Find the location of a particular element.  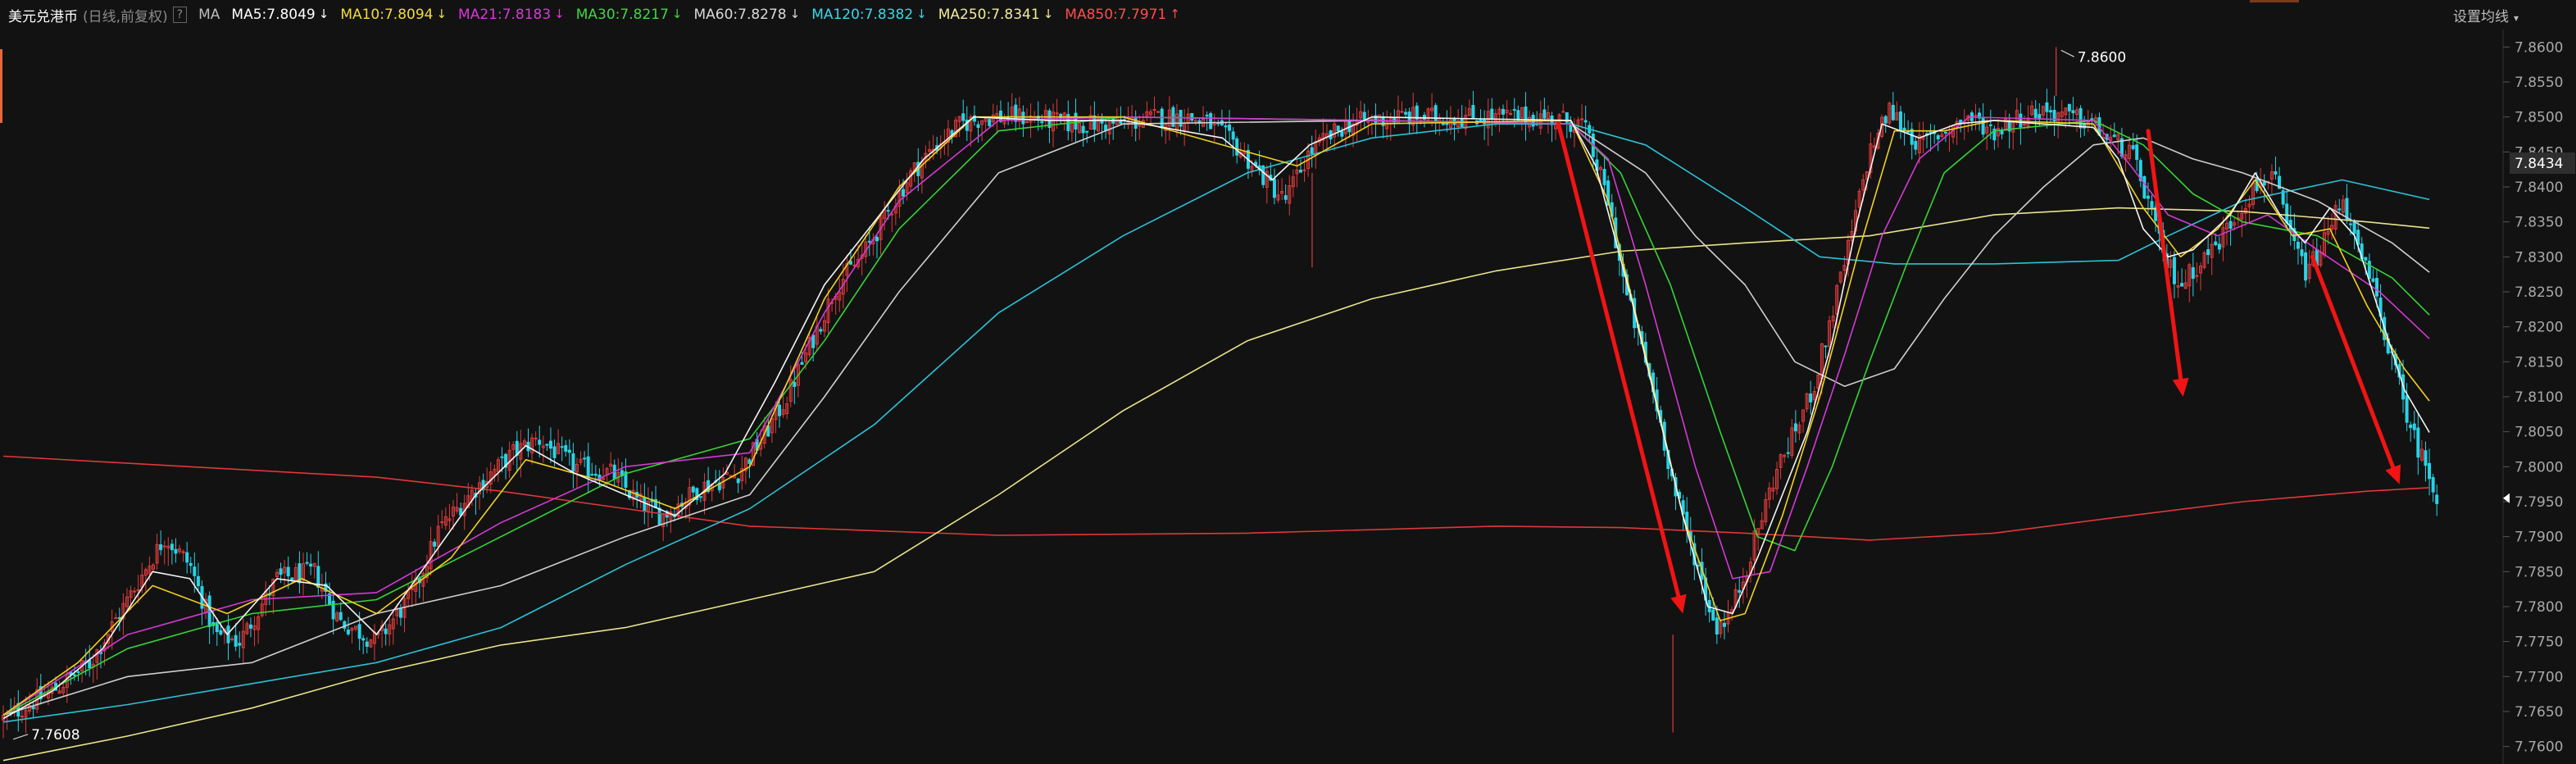

help-icon: ? is located at coordinates (180, 15).